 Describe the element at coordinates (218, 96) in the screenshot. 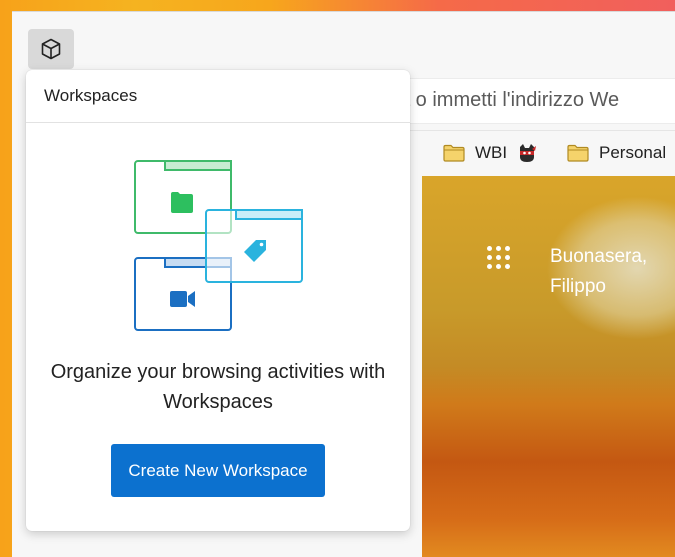

I see `flyout-title: Workspaces` at that location.